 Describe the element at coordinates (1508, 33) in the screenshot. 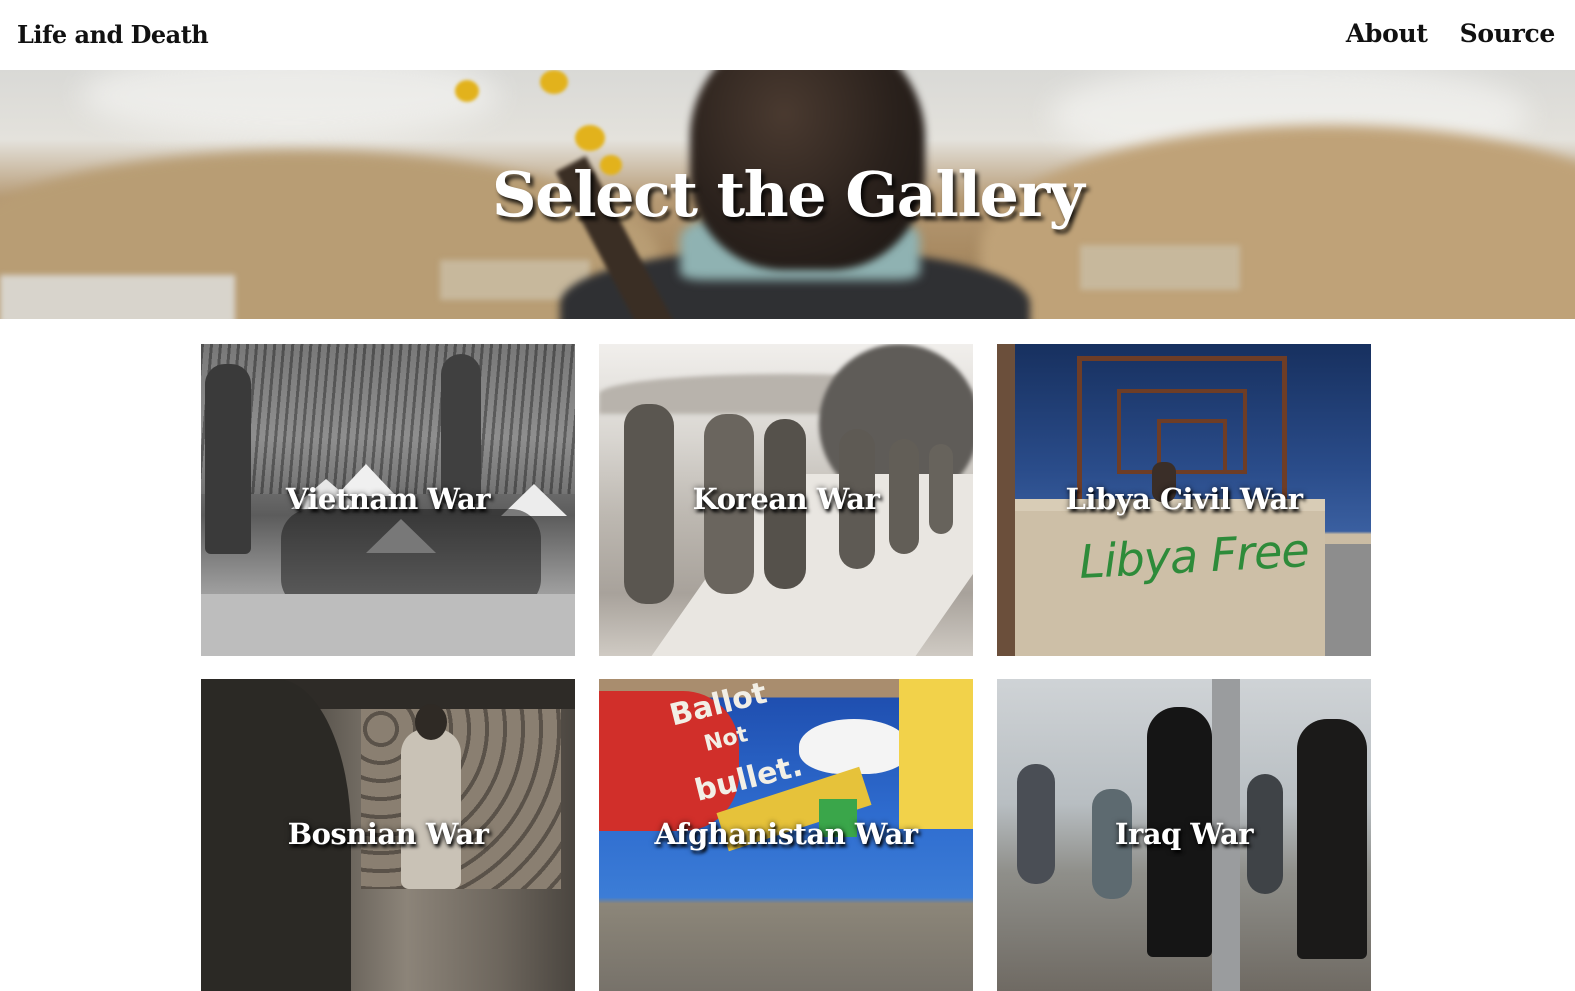

I see `nav-link-source: Source` at that location.